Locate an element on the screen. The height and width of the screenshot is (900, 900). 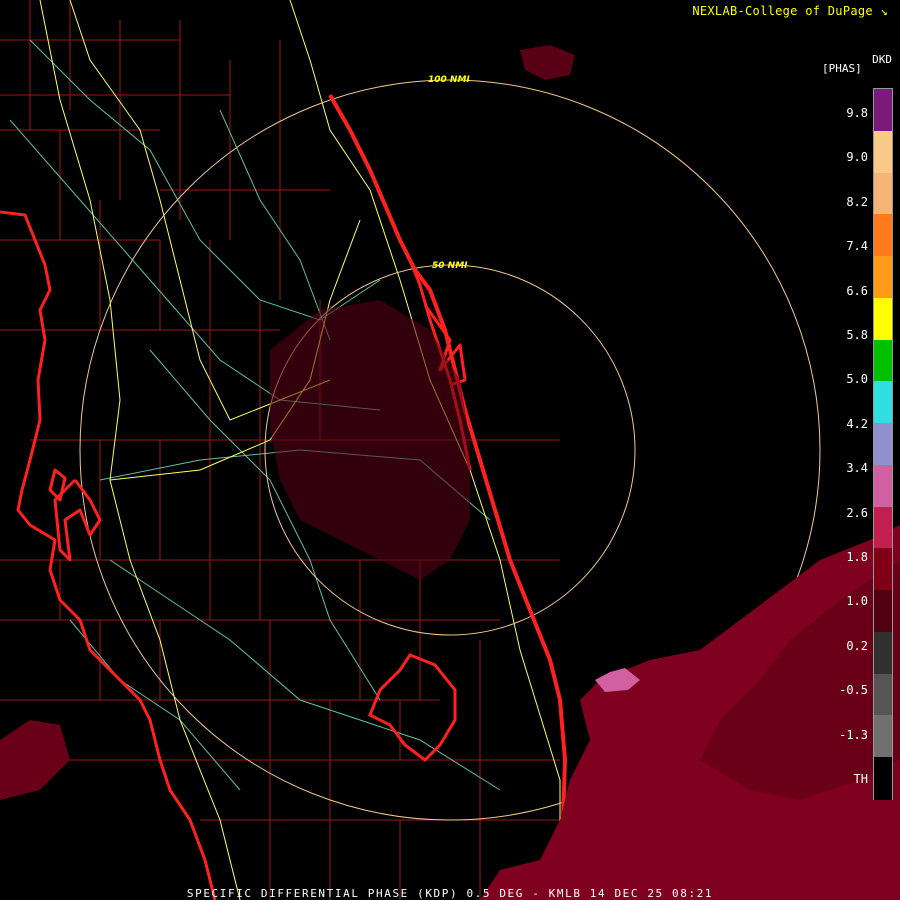
echo-clutter is located at coordinates (370, 440).